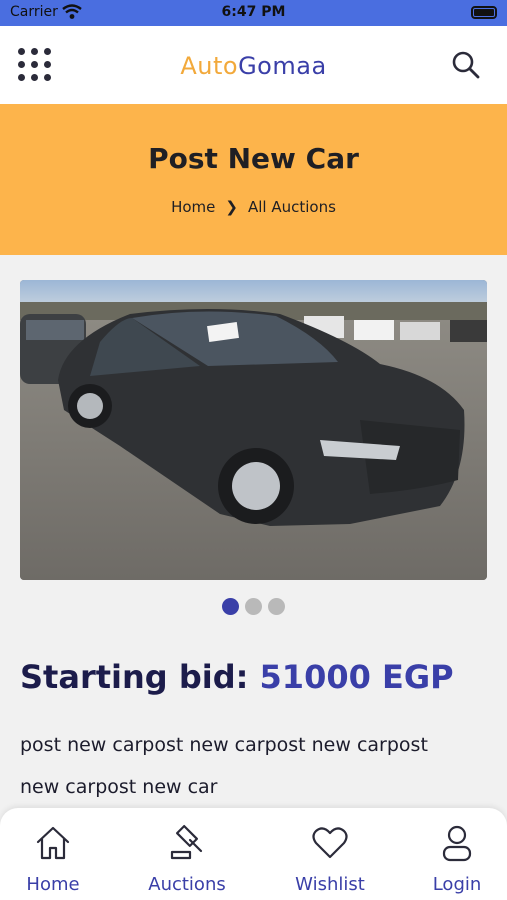 The width and height of the screenshot is (507, 900). What do you see at coordinates (119, 787) in the screenshot?
I see `description-line: new carpost new car` at bounding box center [119, 787].